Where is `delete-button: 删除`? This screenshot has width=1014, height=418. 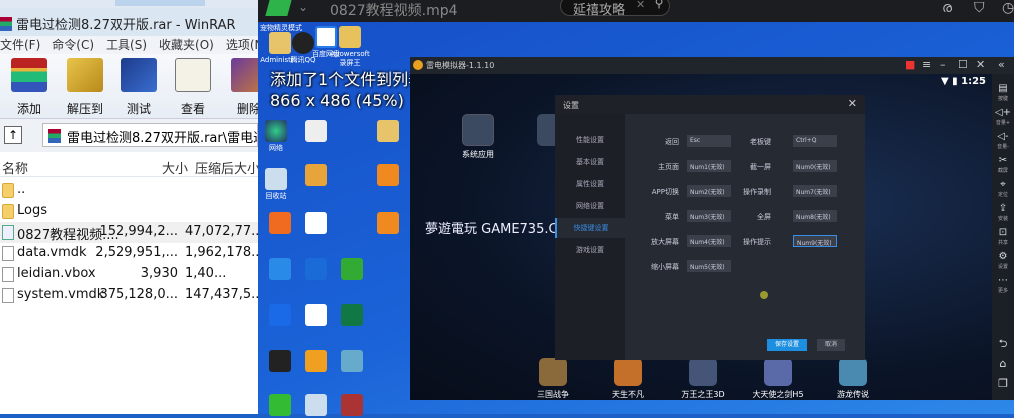
delete-button: 删除 is located at coordinates (241, 87).